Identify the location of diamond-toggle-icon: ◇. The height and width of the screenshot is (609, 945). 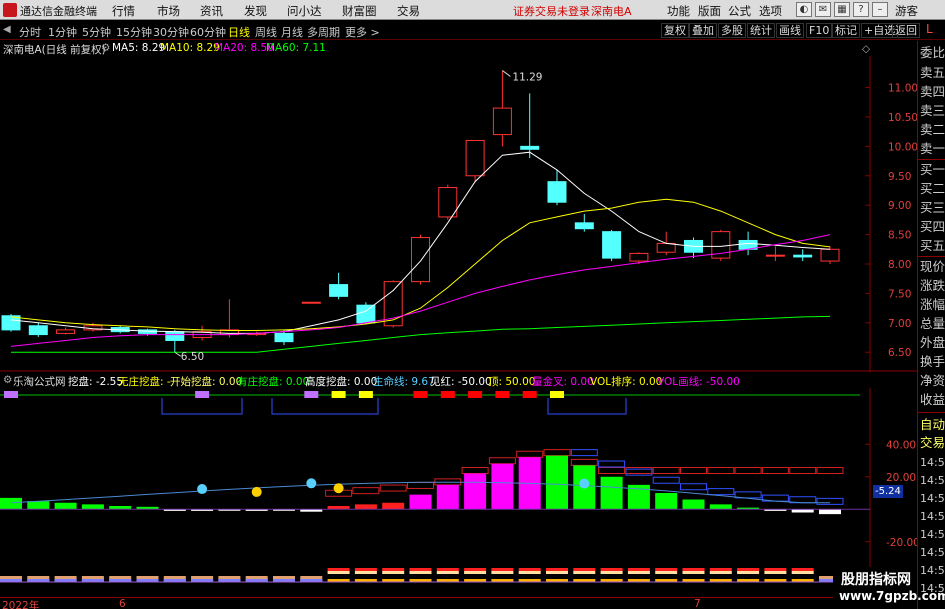
(866, 49).